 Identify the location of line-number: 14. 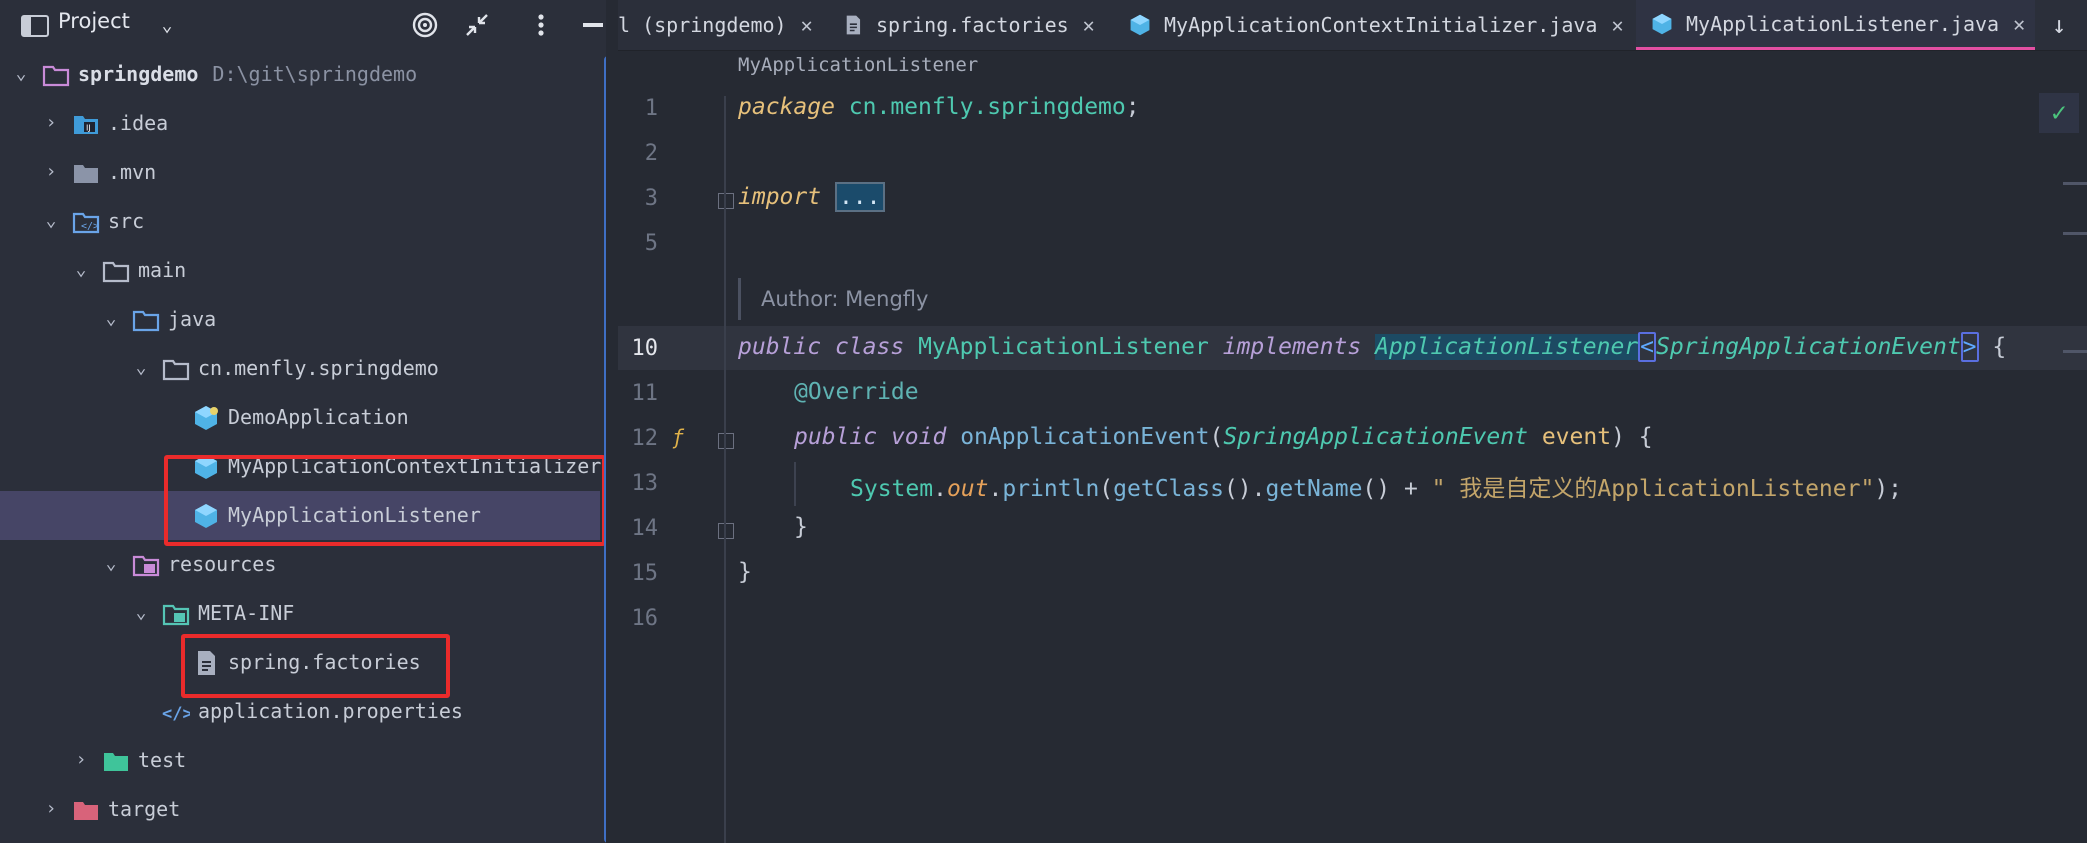
(645, 528).